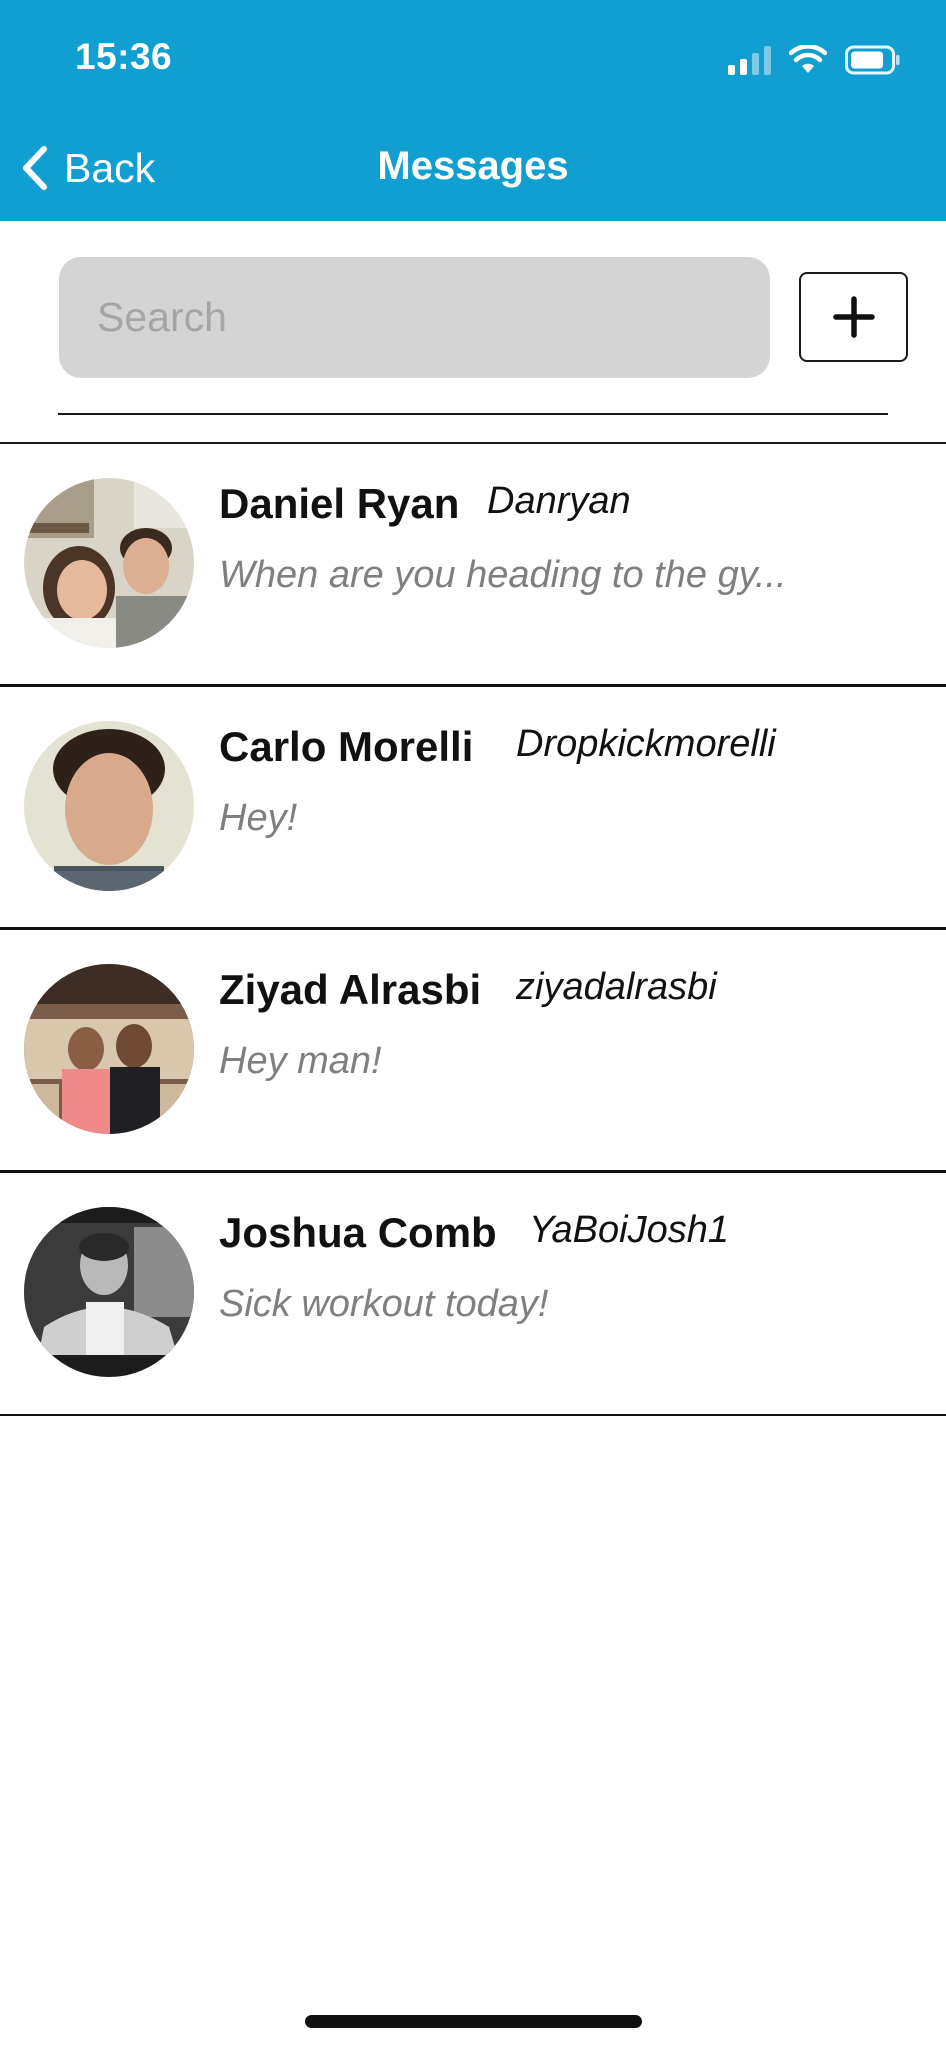 This screenshot has width=946, height=2048. I want to click on wifi-icon, so click(808, 60).